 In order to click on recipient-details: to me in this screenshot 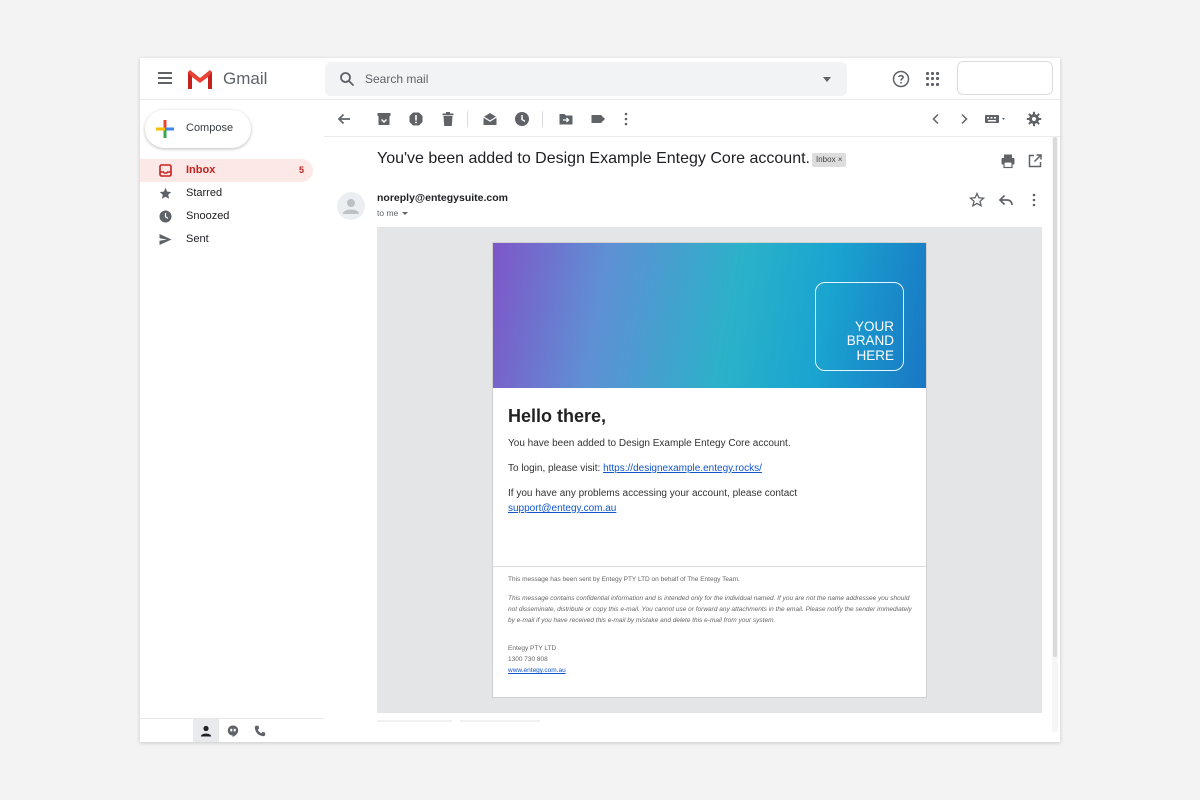, I will do `click(393, 213)`.